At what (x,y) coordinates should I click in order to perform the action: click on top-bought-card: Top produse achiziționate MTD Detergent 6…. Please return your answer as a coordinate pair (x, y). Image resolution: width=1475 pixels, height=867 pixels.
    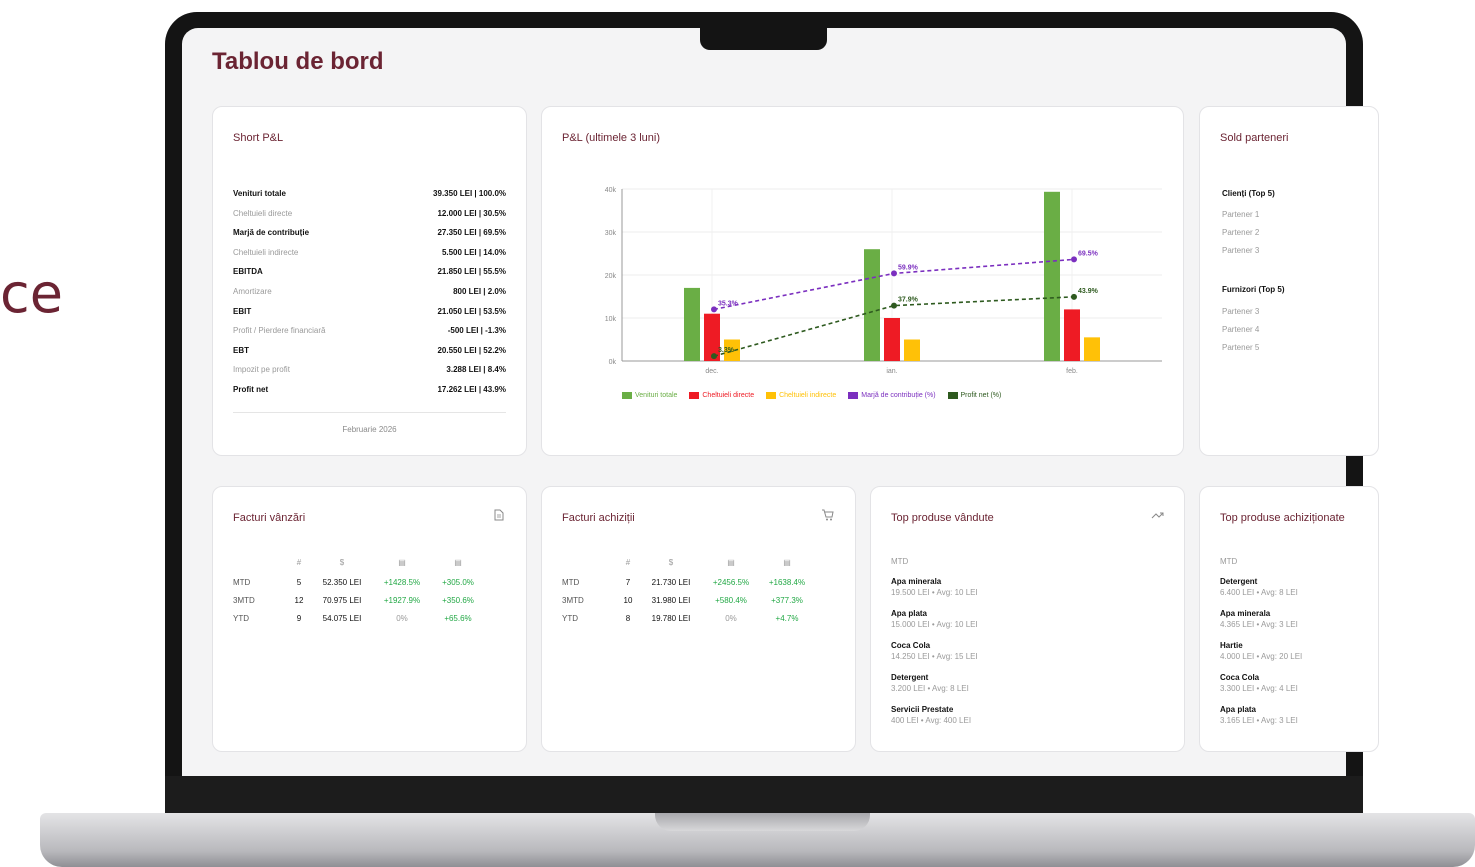
    Looking at the image, I should click on (1289, 619).